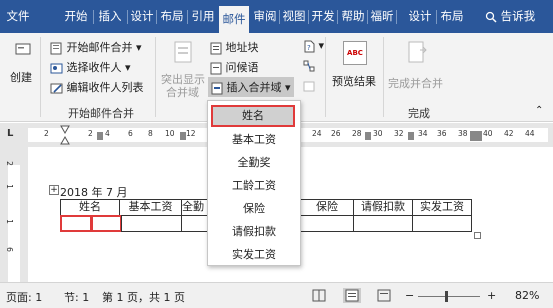  Describe the element at coordinates (56, 48) in the screenshot. I see `document-merge-icon` at that location.